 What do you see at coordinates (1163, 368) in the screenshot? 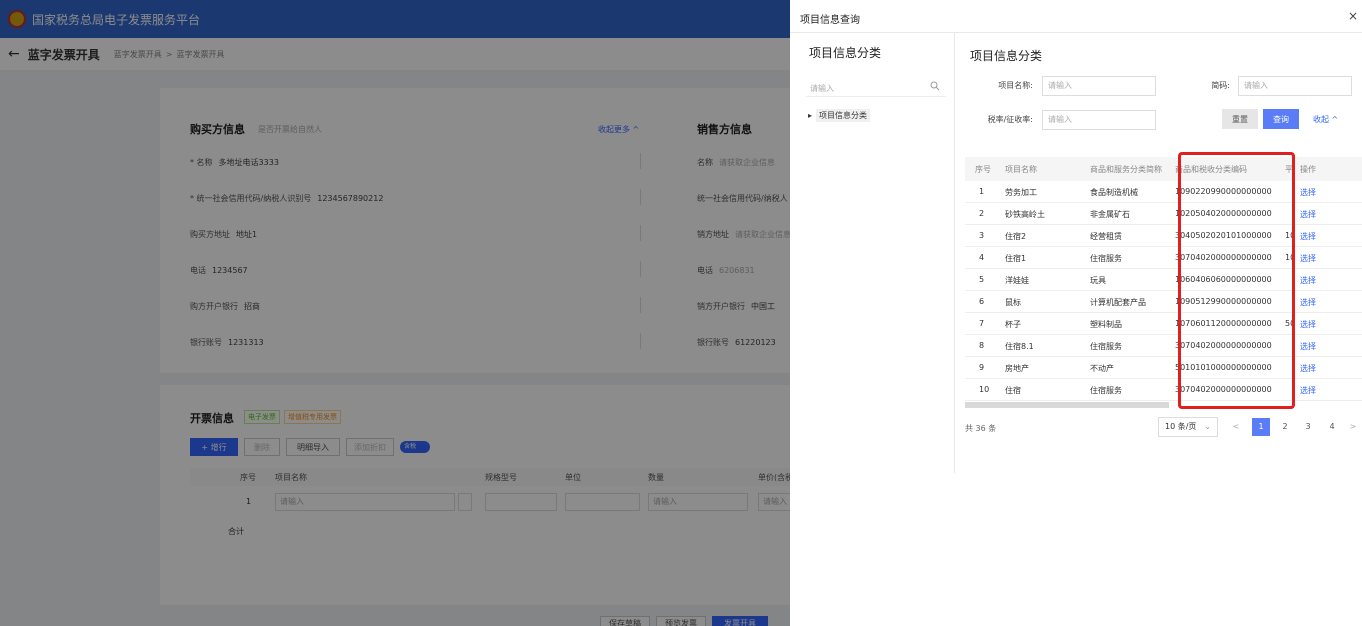
I see `table-row: 9 房地产 不动产 5010101000000000000 选择` at bounding box center [1163, 368].